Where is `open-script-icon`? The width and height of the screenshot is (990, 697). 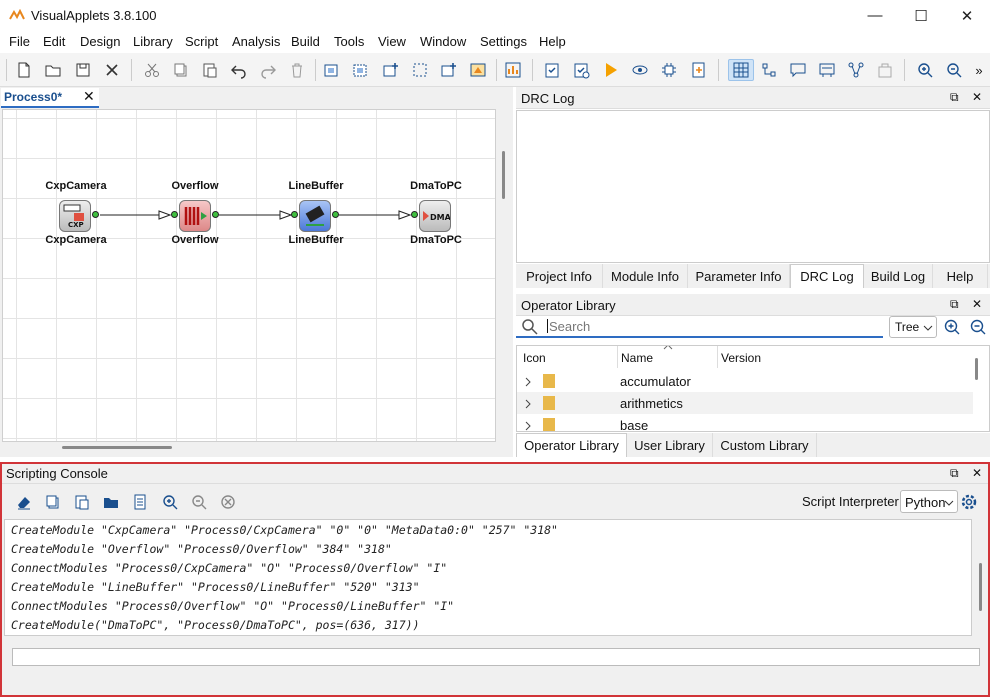 open-script-icon is located at coordinates (111, 502).